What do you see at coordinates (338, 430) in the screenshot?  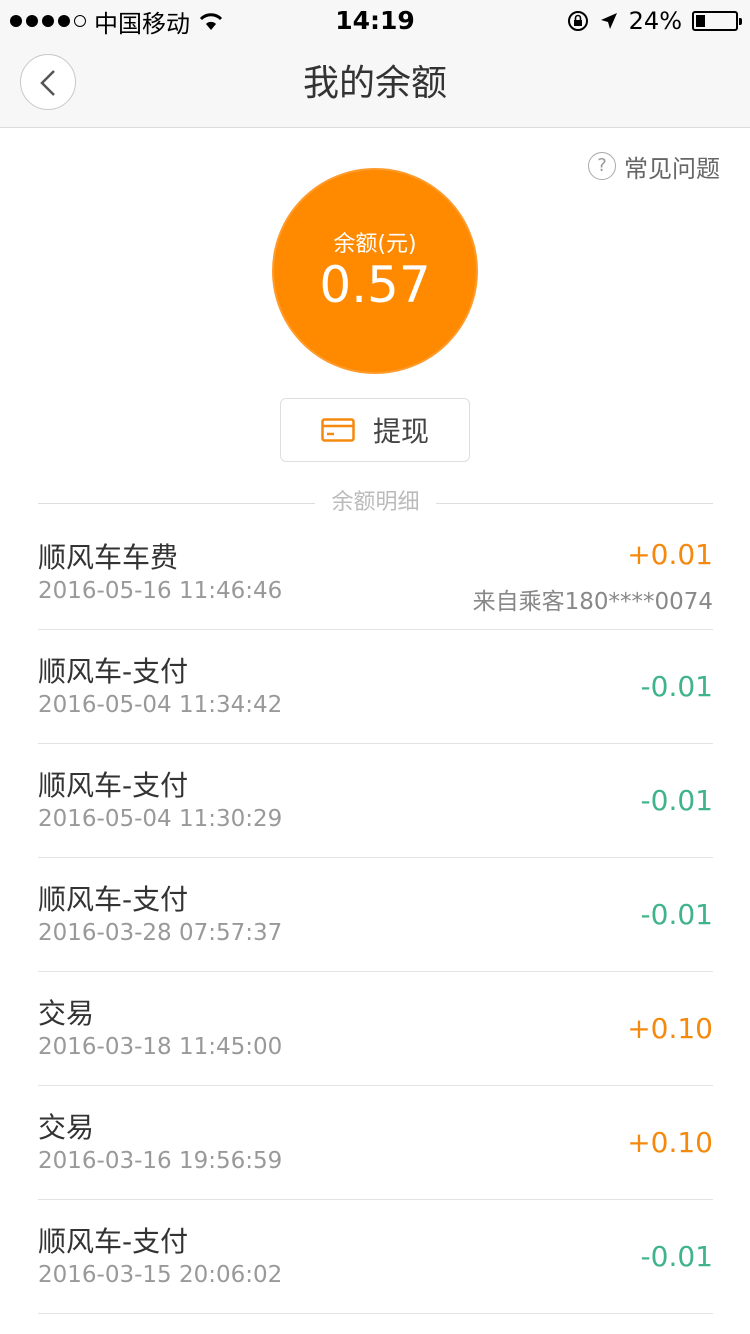 I see `card-icon` at bounding box center [338, 430].